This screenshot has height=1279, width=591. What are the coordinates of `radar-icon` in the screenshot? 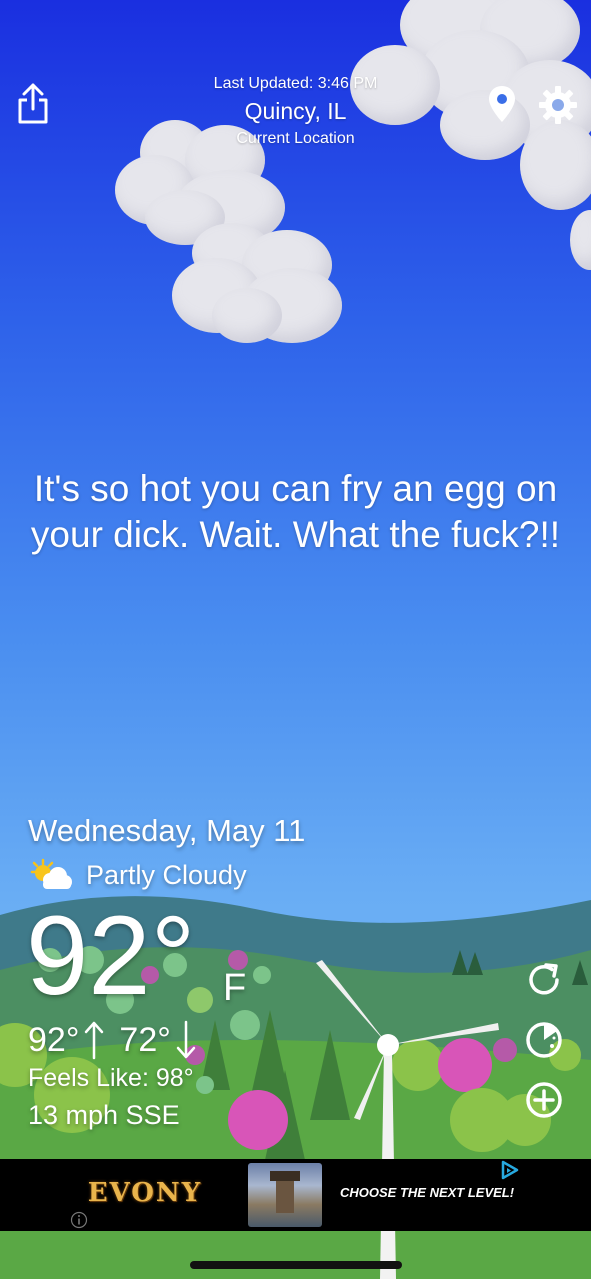 It's located at (544, 1040).